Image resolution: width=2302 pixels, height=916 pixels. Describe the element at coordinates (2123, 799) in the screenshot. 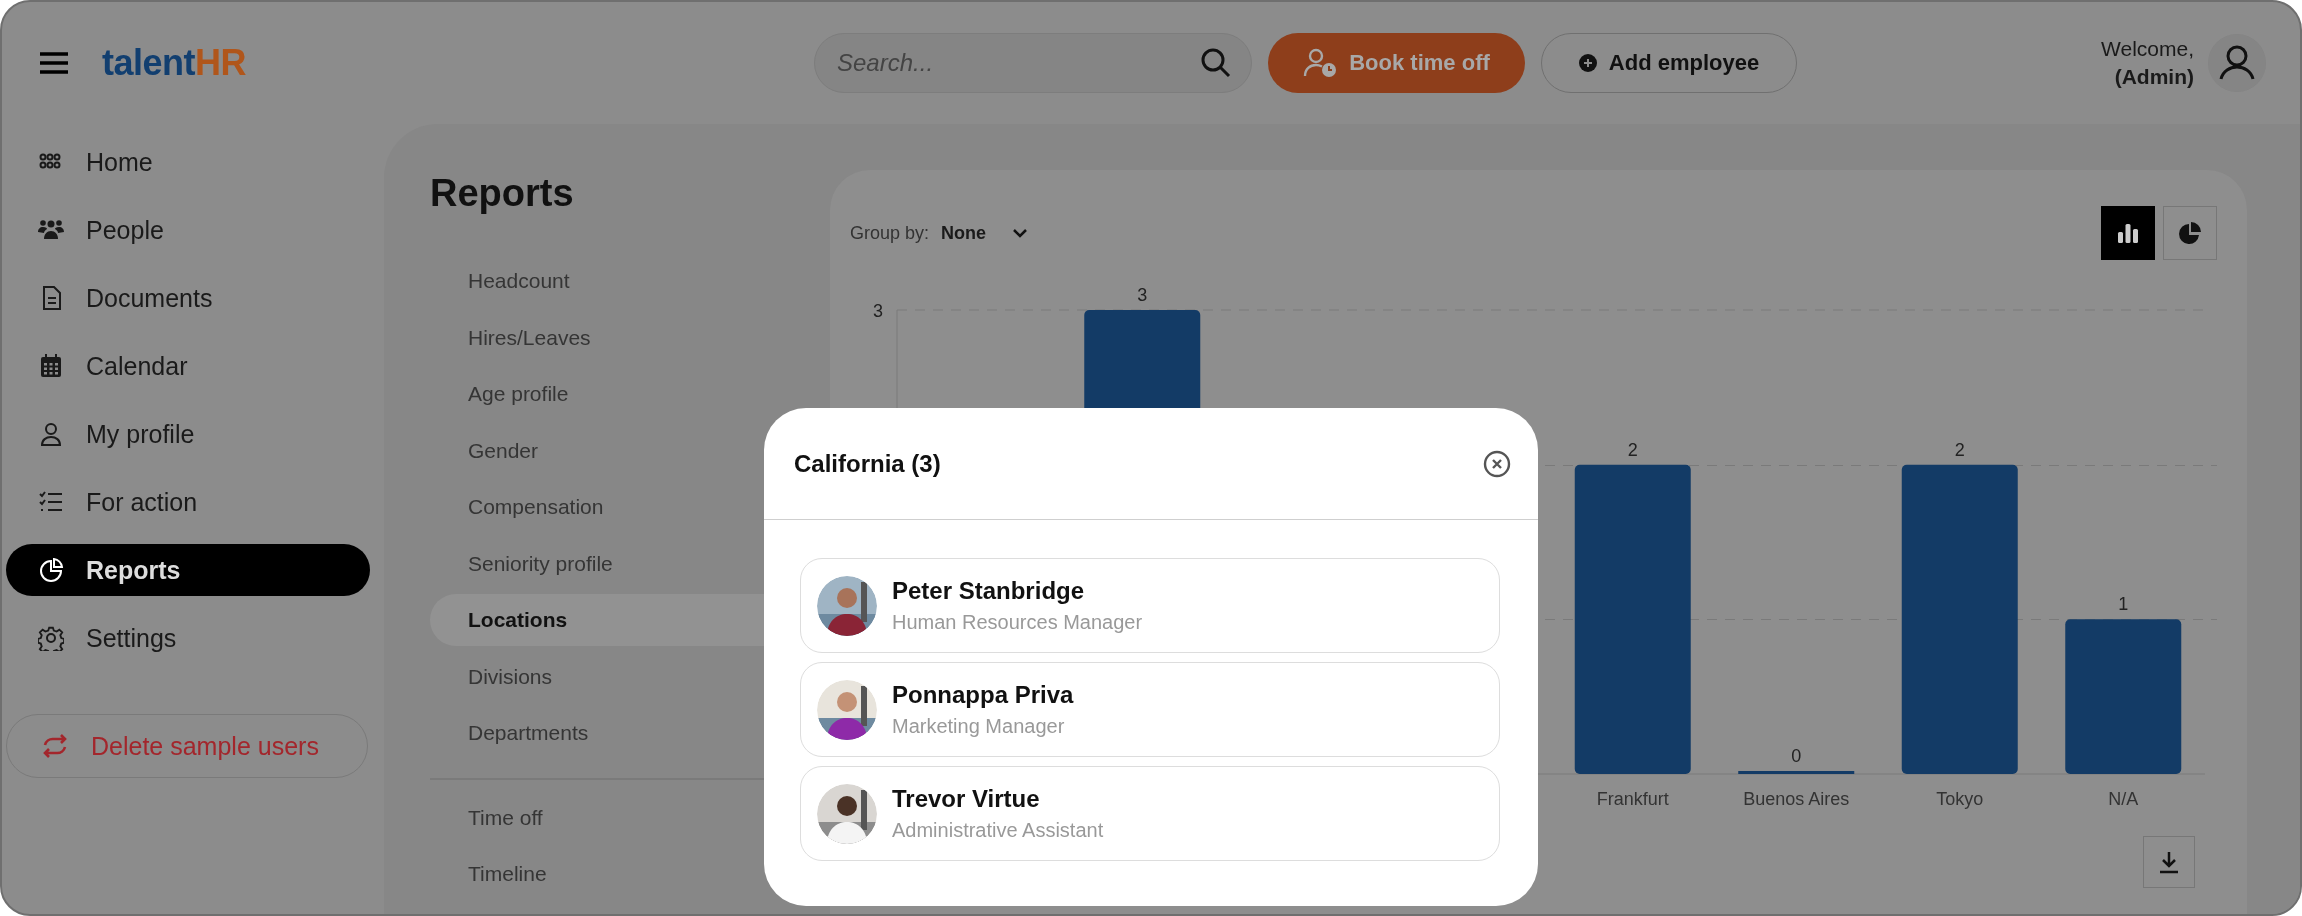

I see `category-label: N/A` at that location.